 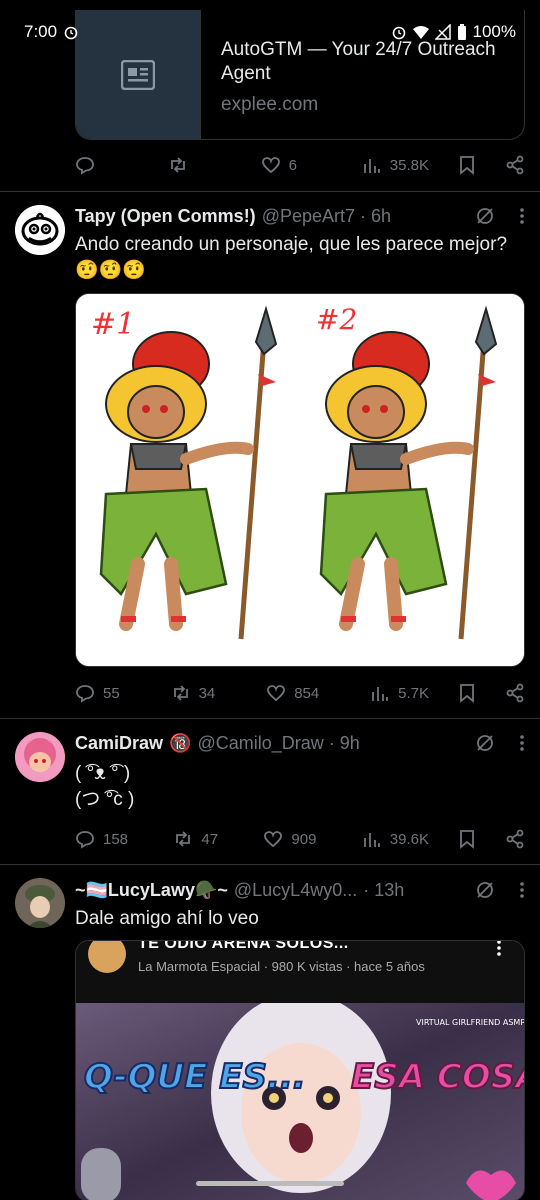 What do you see at coordinates (180, 743) in the screenshot?
I see `age-badge: 🔞` at bounding box center [180, 743].